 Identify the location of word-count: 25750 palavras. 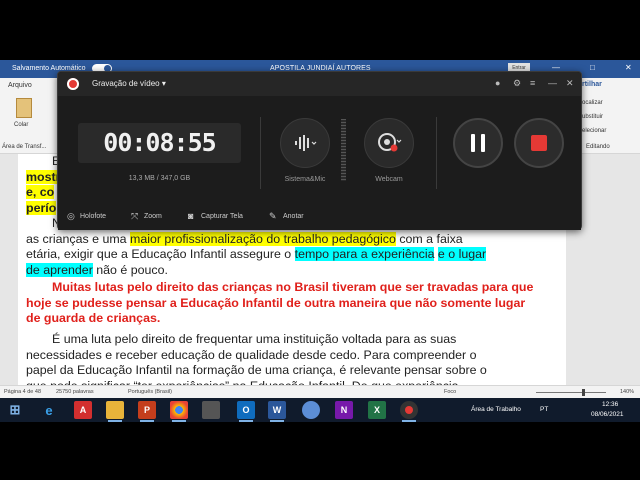
(75, 392).